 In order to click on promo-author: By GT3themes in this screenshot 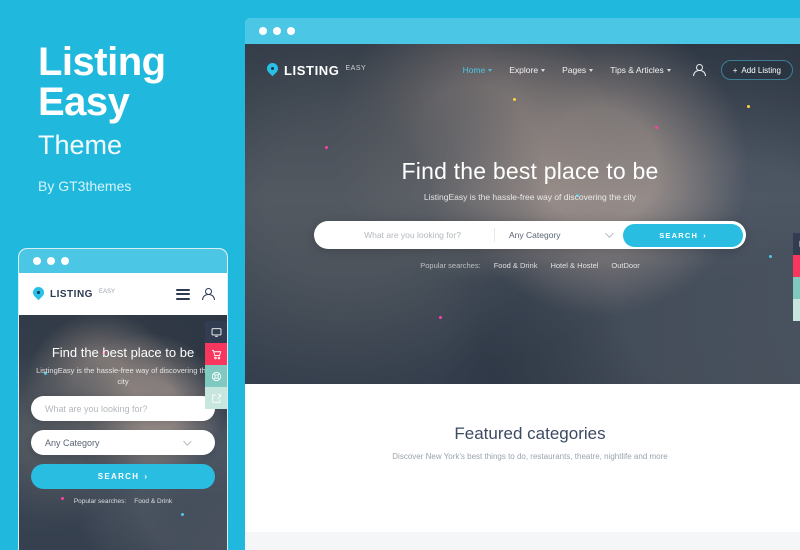, I will do `click(85, 186)`.